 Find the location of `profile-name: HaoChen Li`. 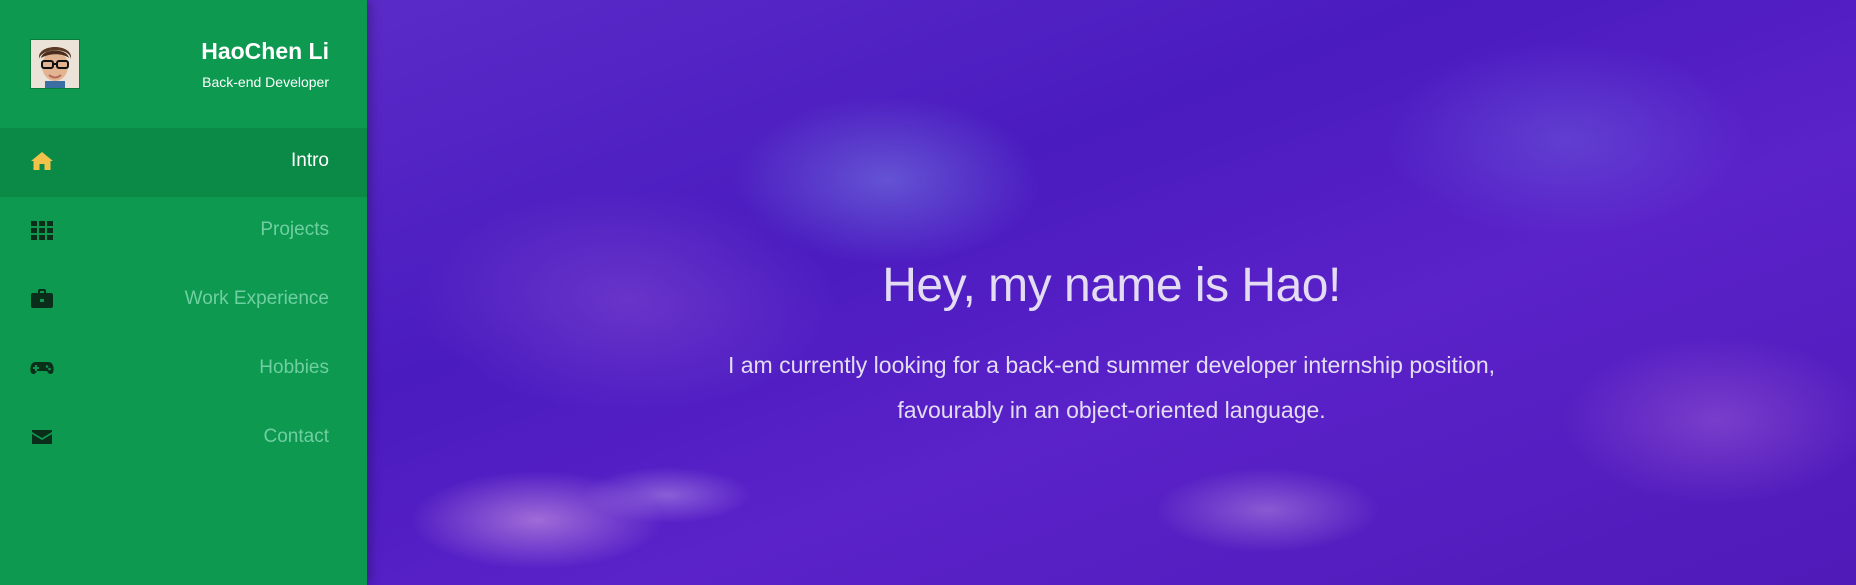

profile-name: HaoChen Li is located at coordinates (265, 51).